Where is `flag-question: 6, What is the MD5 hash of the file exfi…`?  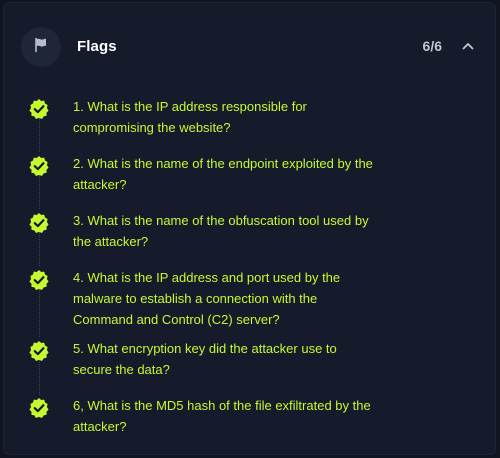
flag-question: 6, What is the MD5 hash of the file exfi… is located at coordinates (222, 416).